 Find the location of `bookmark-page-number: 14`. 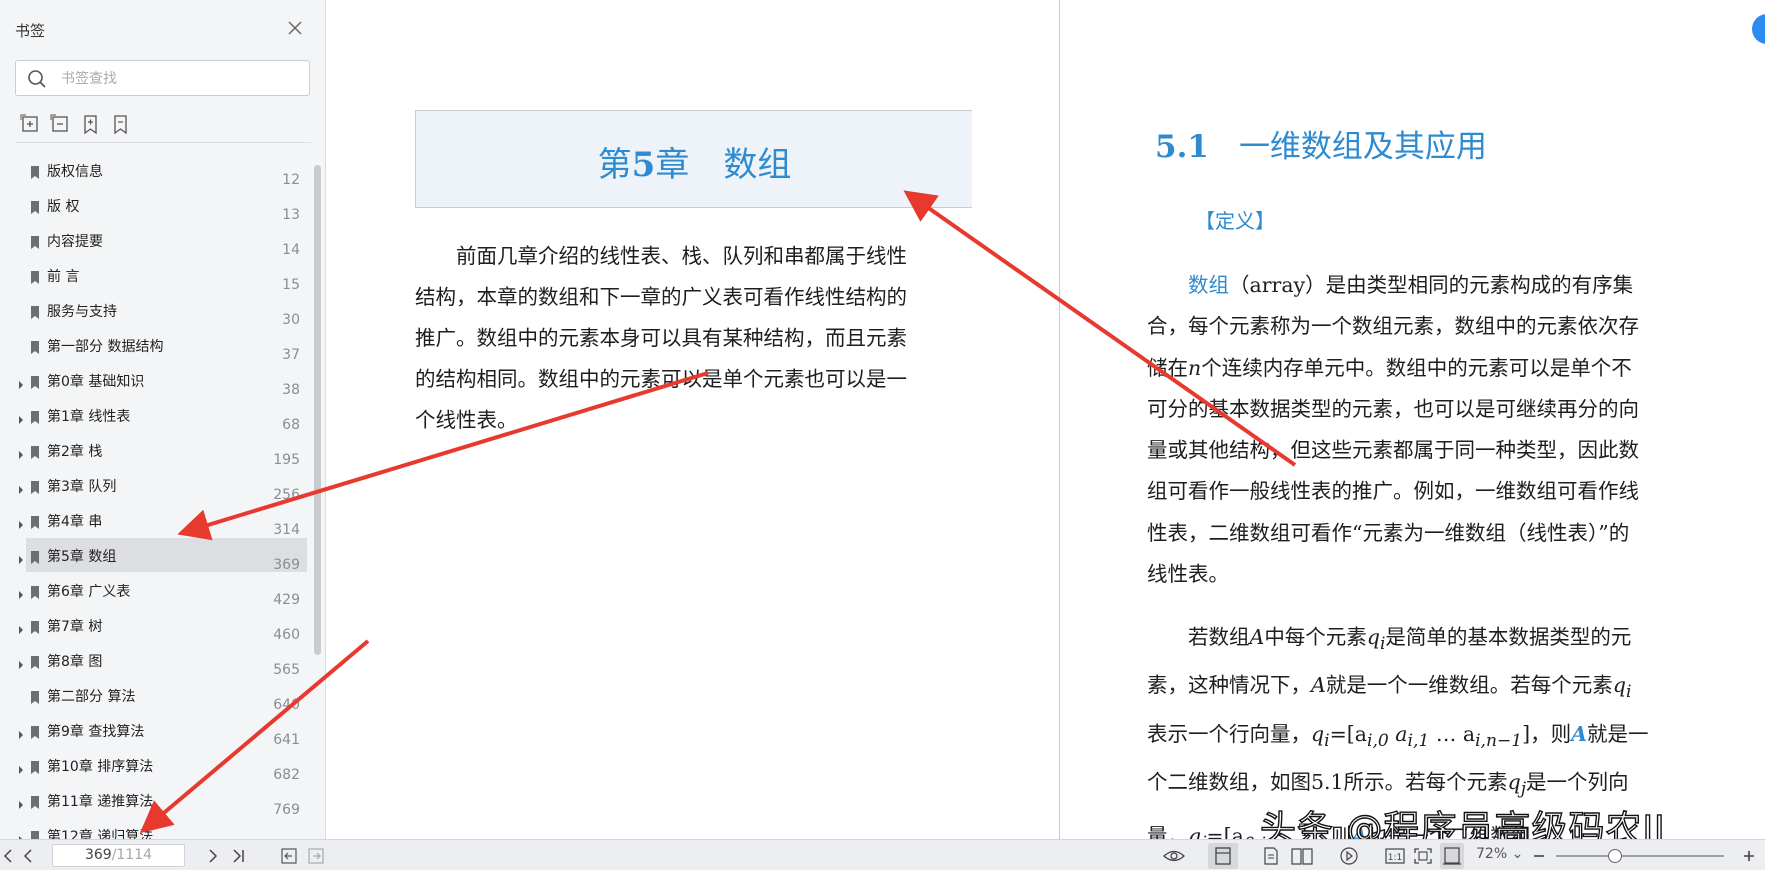

bookmark-page-number: 14 is located at coordinates (291, 250).